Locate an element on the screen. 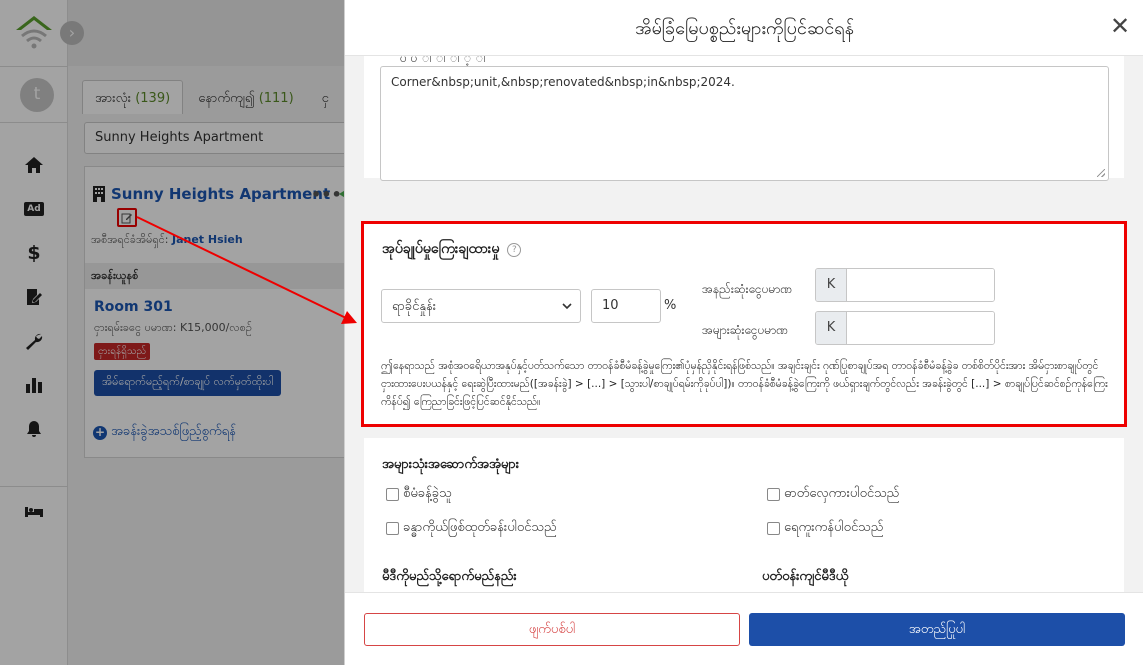 This screenshot has width=1143, height=665. modal-title: အိမ်ခြံမြေပစ္စည်းများကိုပြင်ဆင်ရန် is located at coordinates (744, 28).